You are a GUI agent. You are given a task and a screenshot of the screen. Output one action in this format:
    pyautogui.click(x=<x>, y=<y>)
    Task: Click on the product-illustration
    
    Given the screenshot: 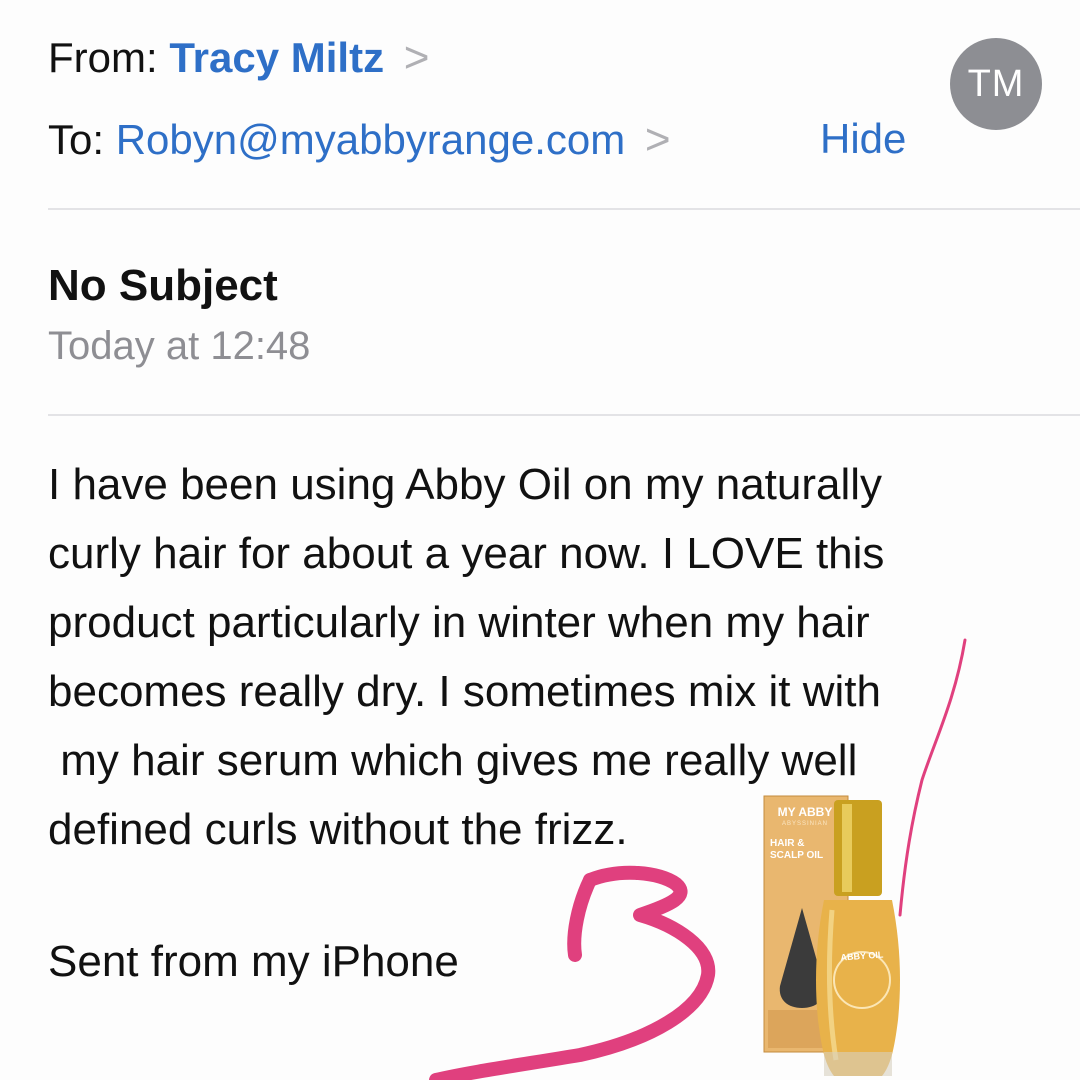 What is the action you would take?
    pyautogui.click(x=831, y=935)
    